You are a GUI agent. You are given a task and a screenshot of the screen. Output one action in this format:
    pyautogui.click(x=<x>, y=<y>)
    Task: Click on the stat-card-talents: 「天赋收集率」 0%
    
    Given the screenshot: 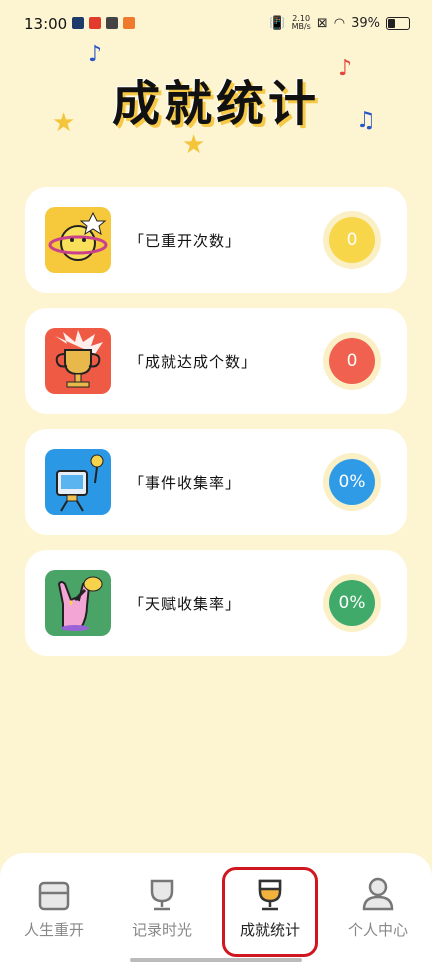 What is the action you would take?
    pyautogui.click(x=216, y=603)
    